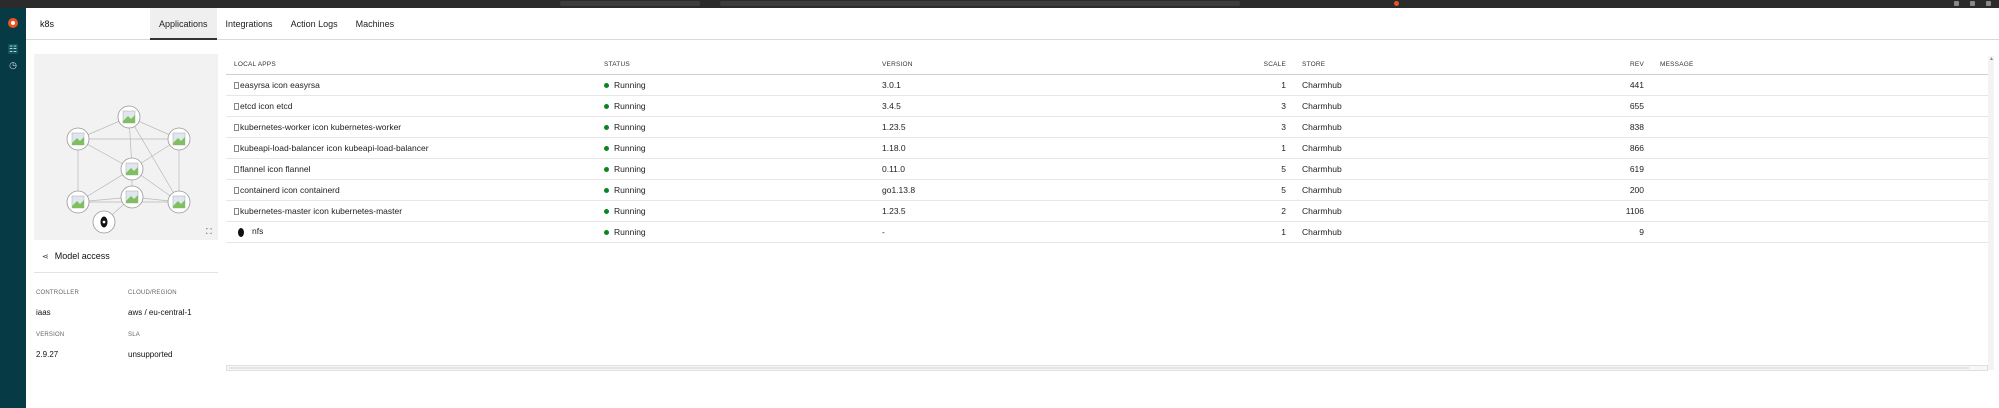 This screenshot has height=408, width=1999. What do you see at coordinates (1009, 127) in the screenshot?
I see `version-cell: 1.23.5` at bounding box center [1009, 127].